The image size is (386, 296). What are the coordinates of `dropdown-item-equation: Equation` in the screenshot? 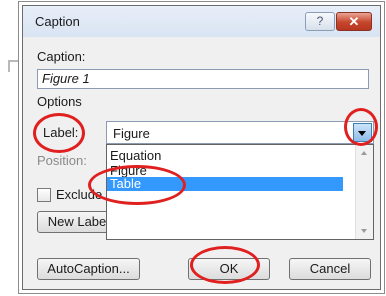 It's located at (135, 155).